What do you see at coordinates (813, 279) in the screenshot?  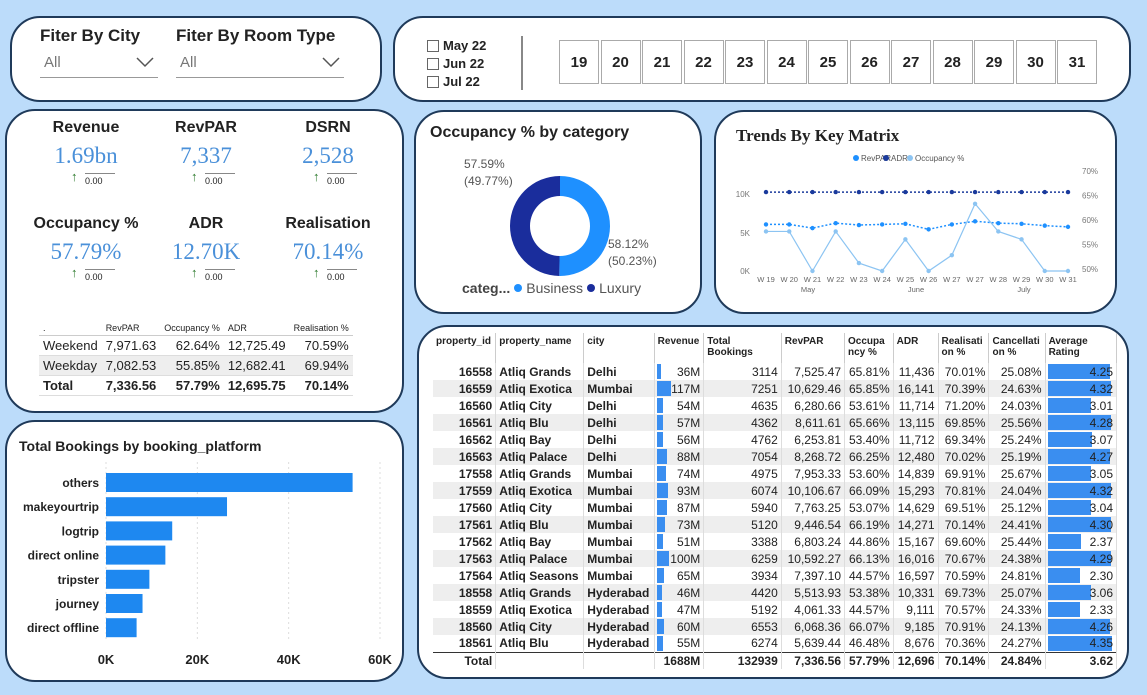 I see `x-tick-label: W 21` at bounding box center [813, 279].